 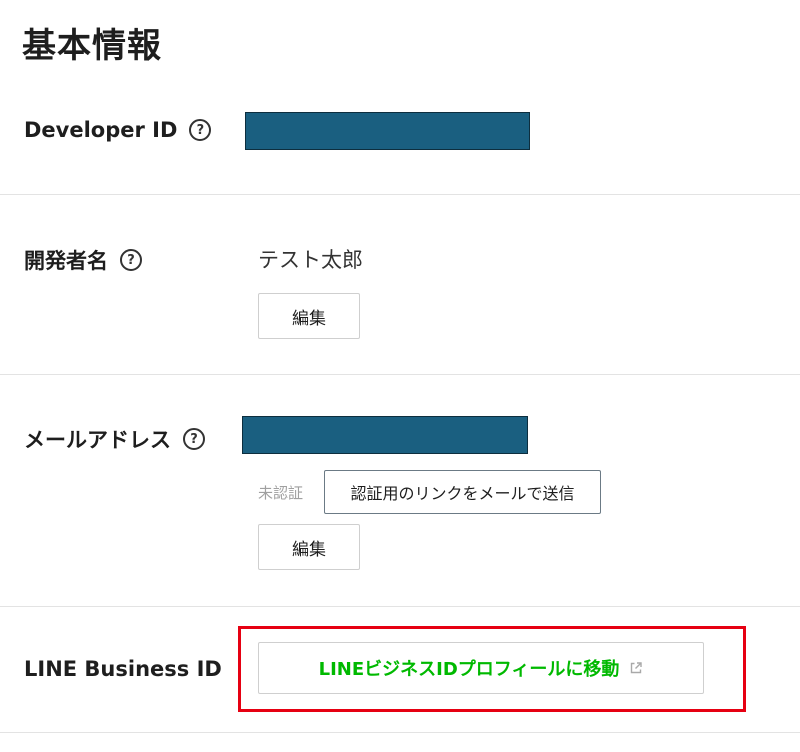 What do you see at coordinates (310, 260) in the screenshot?
I see `developer-name-value: テスト太郎` at bounding box center [310, 260].